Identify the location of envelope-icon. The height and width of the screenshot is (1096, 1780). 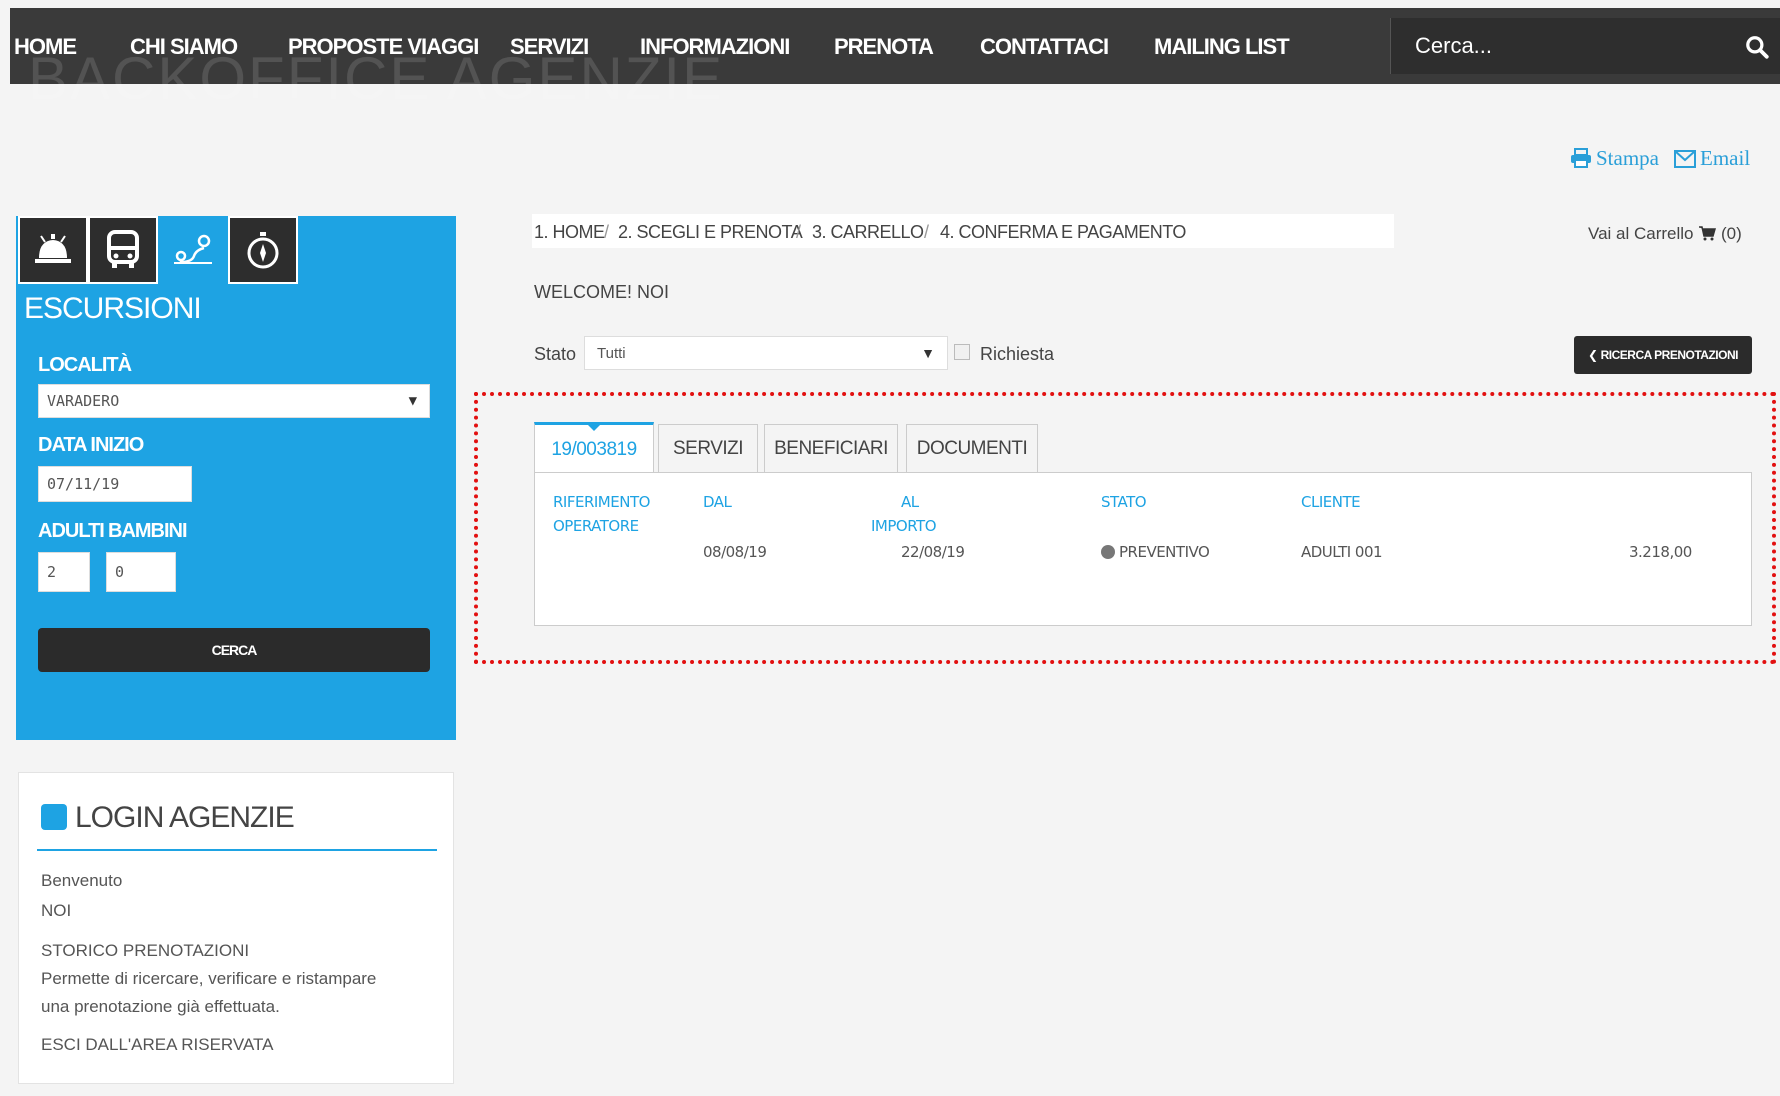
(1685, 159).